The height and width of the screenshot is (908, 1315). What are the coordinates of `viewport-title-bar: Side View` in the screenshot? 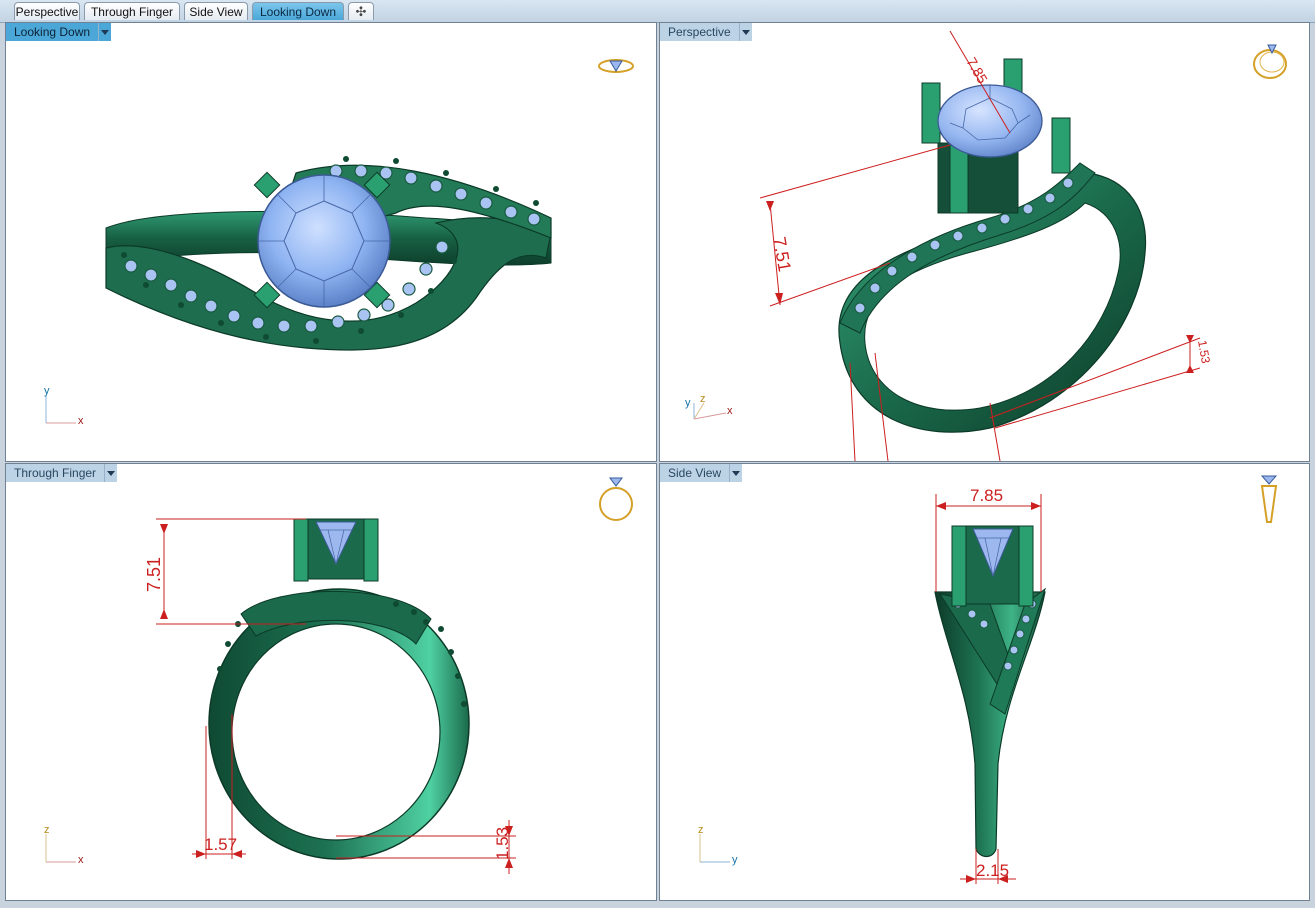 It's located at (701, 473).